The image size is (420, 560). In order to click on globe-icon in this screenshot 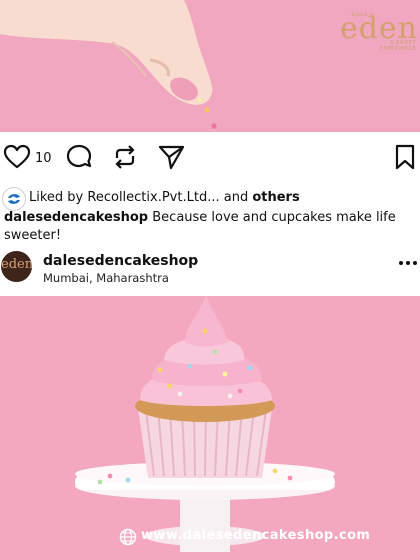, I will do `click(128, 537)`.